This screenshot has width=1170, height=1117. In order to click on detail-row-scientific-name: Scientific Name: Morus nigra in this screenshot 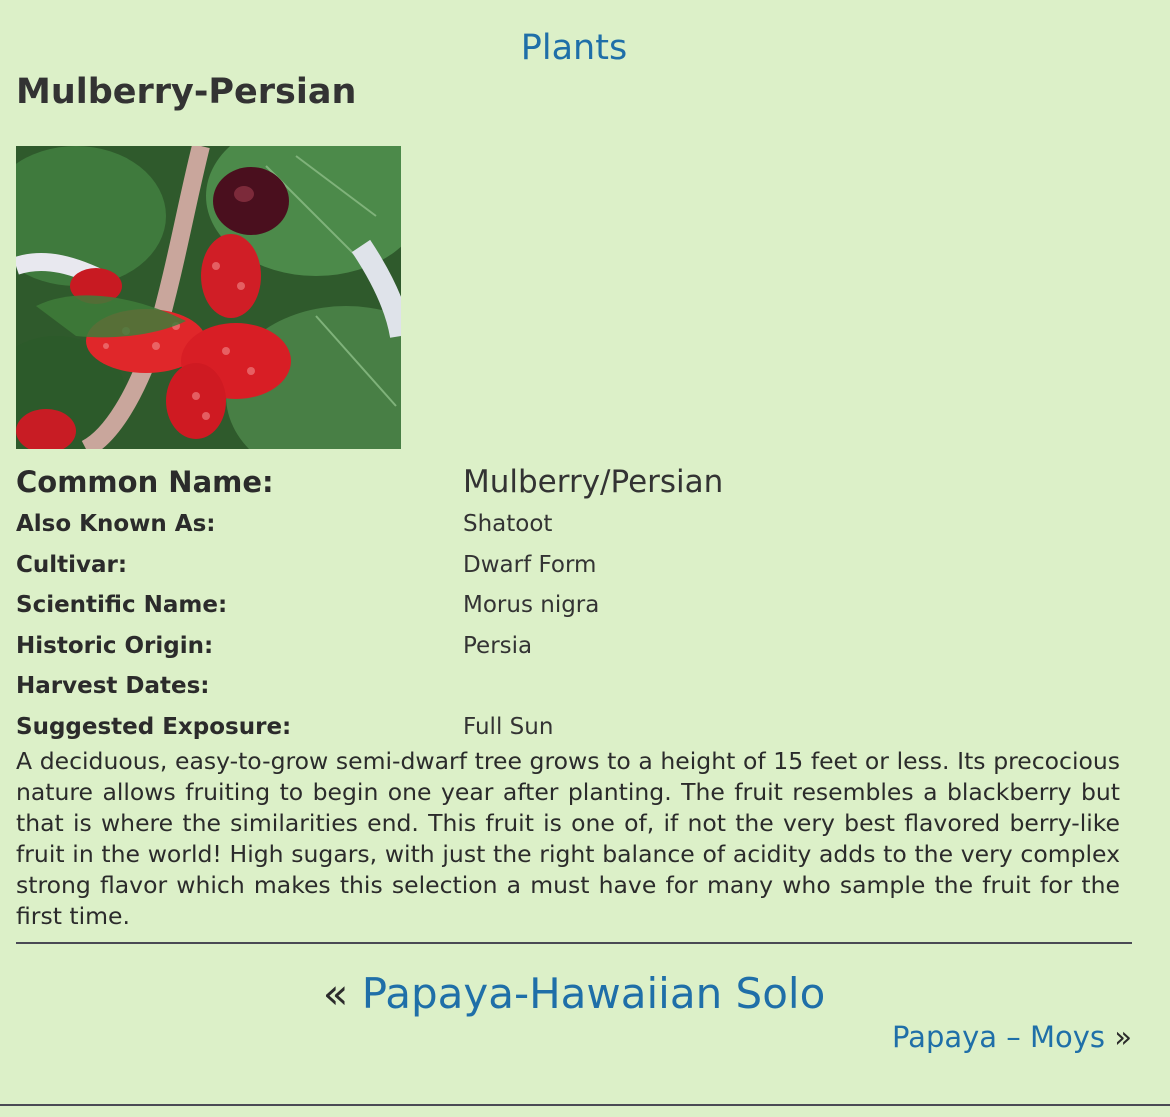, I will do `click(576, 605)`.